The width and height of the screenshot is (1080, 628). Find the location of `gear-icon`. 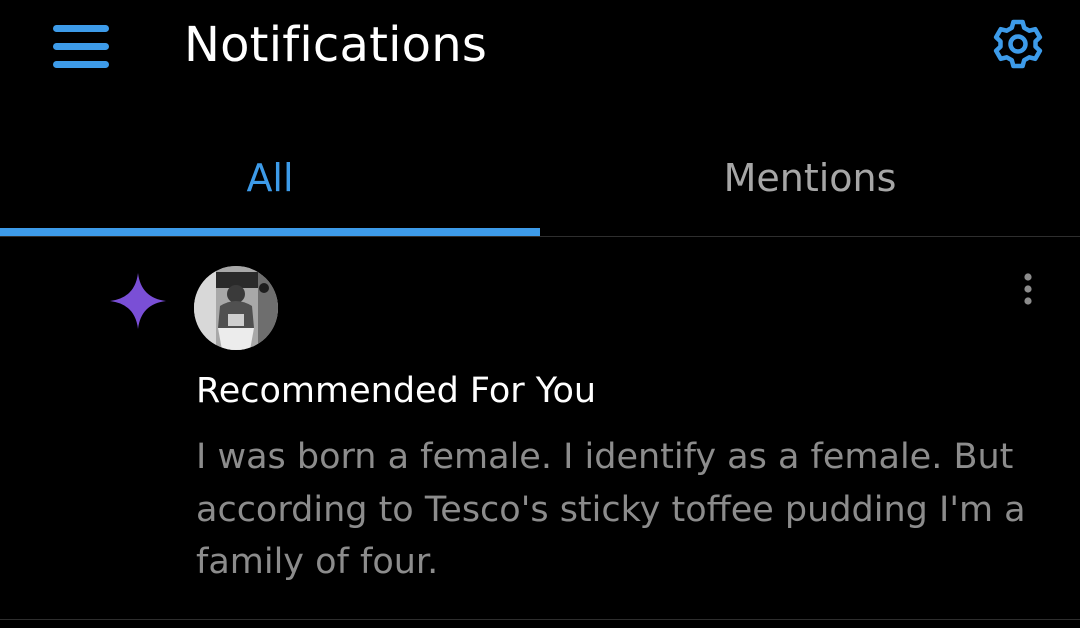

gear-icon is located at coordinates (1018, 44).